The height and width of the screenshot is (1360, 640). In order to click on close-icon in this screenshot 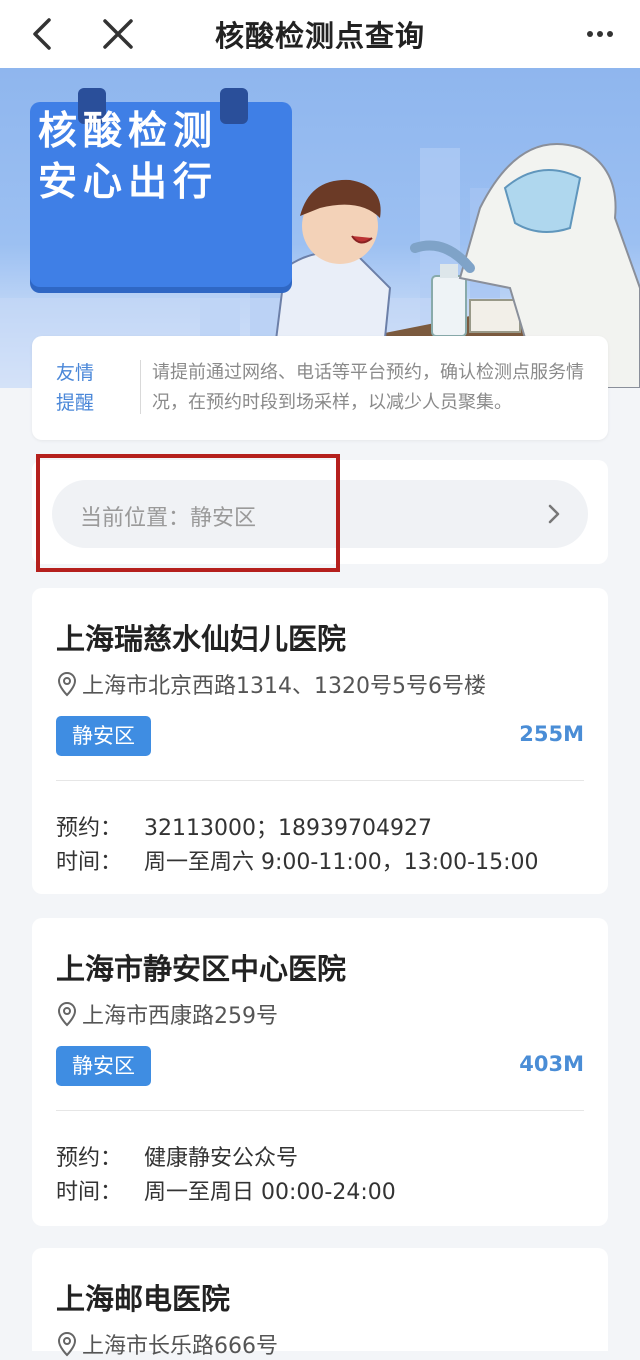, I will do `click(118, 34)`.